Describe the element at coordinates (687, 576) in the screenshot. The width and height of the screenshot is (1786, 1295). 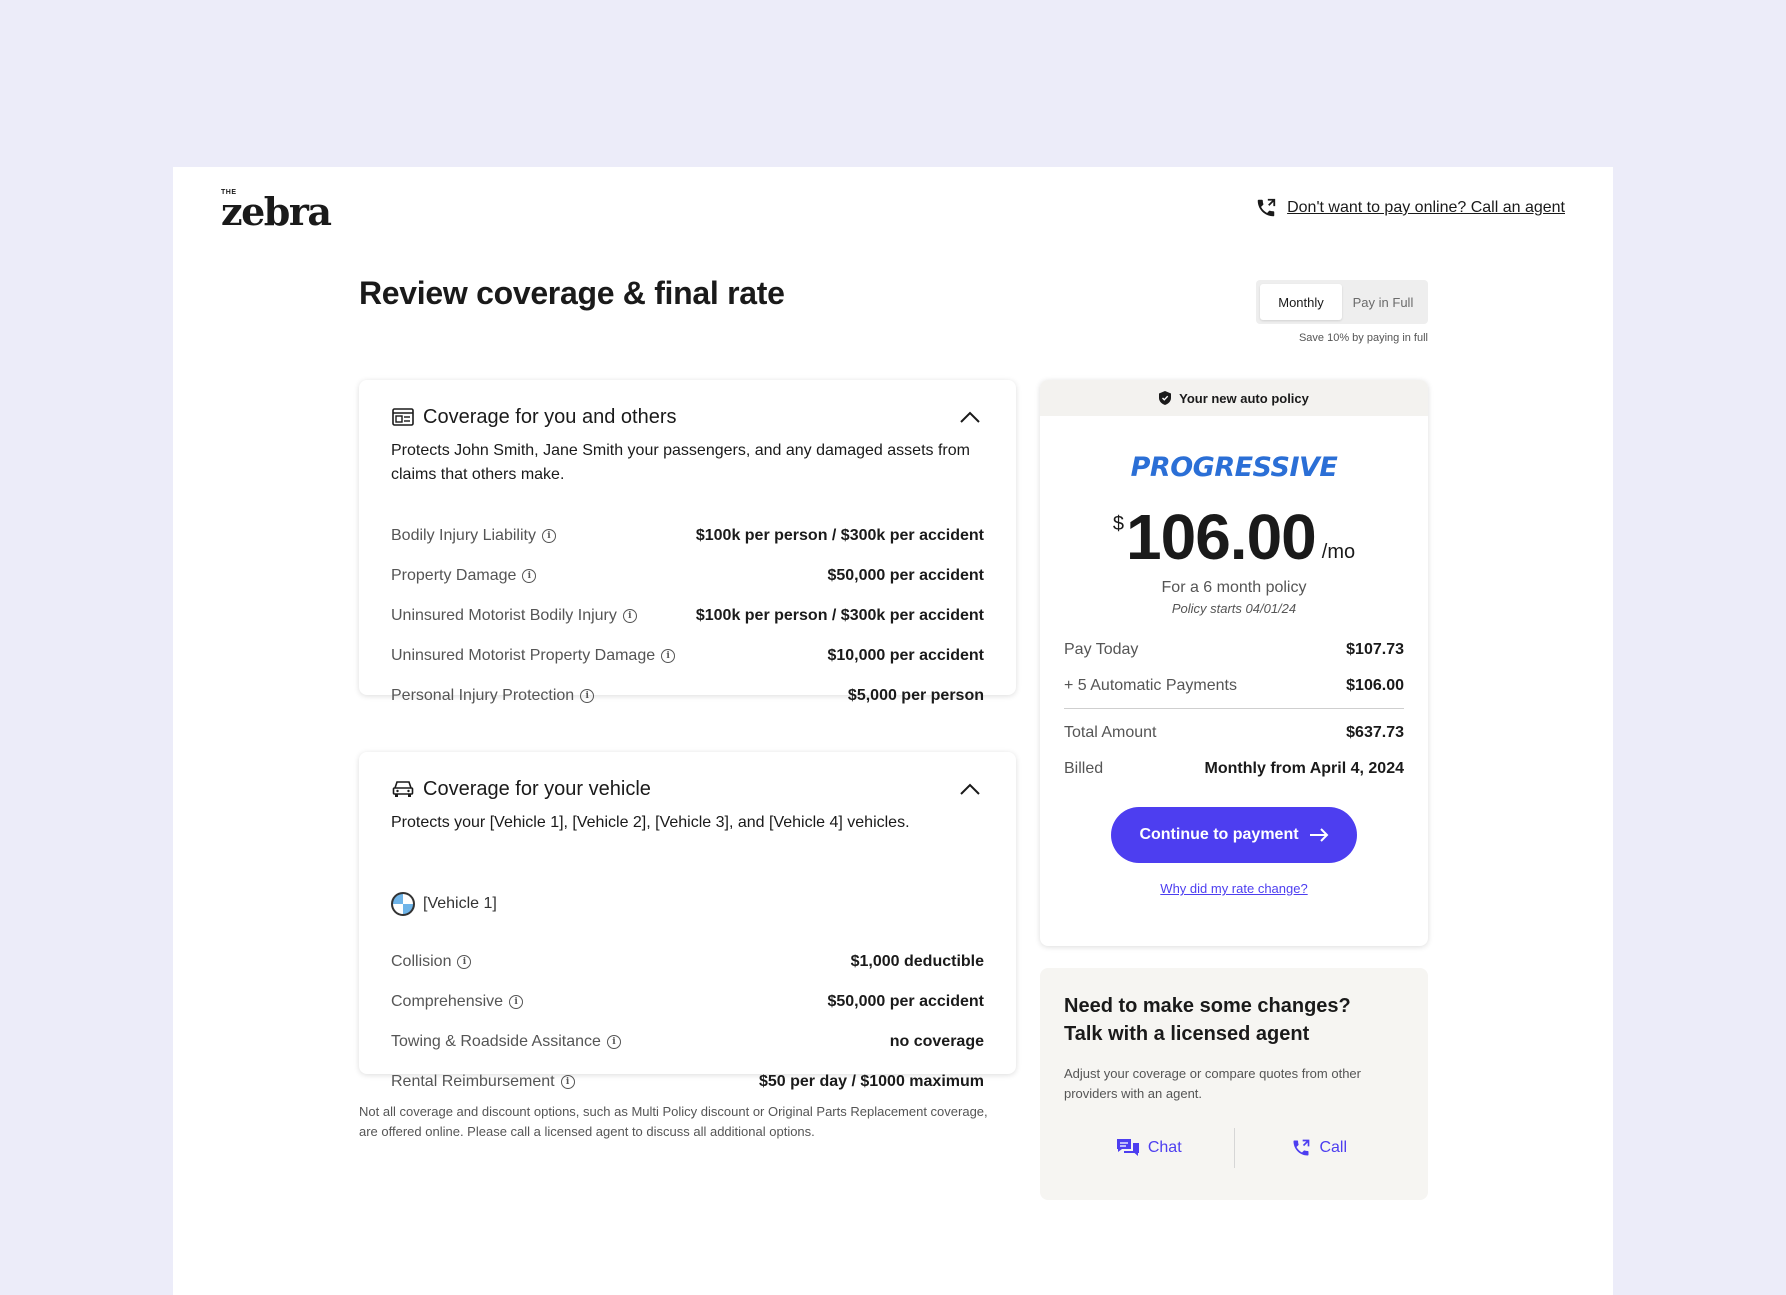
I see `coverage-row: Property Damage i $50,000 per accident` at that location.